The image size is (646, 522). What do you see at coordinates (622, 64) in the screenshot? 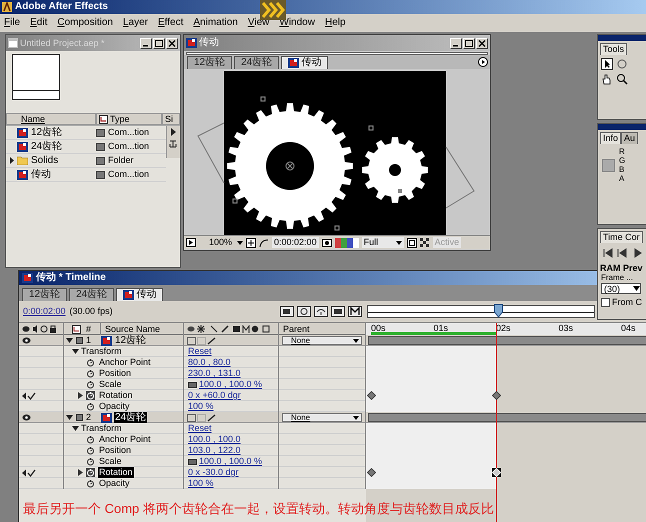
I see `rotate-icon` at bounding box center [622, 64].